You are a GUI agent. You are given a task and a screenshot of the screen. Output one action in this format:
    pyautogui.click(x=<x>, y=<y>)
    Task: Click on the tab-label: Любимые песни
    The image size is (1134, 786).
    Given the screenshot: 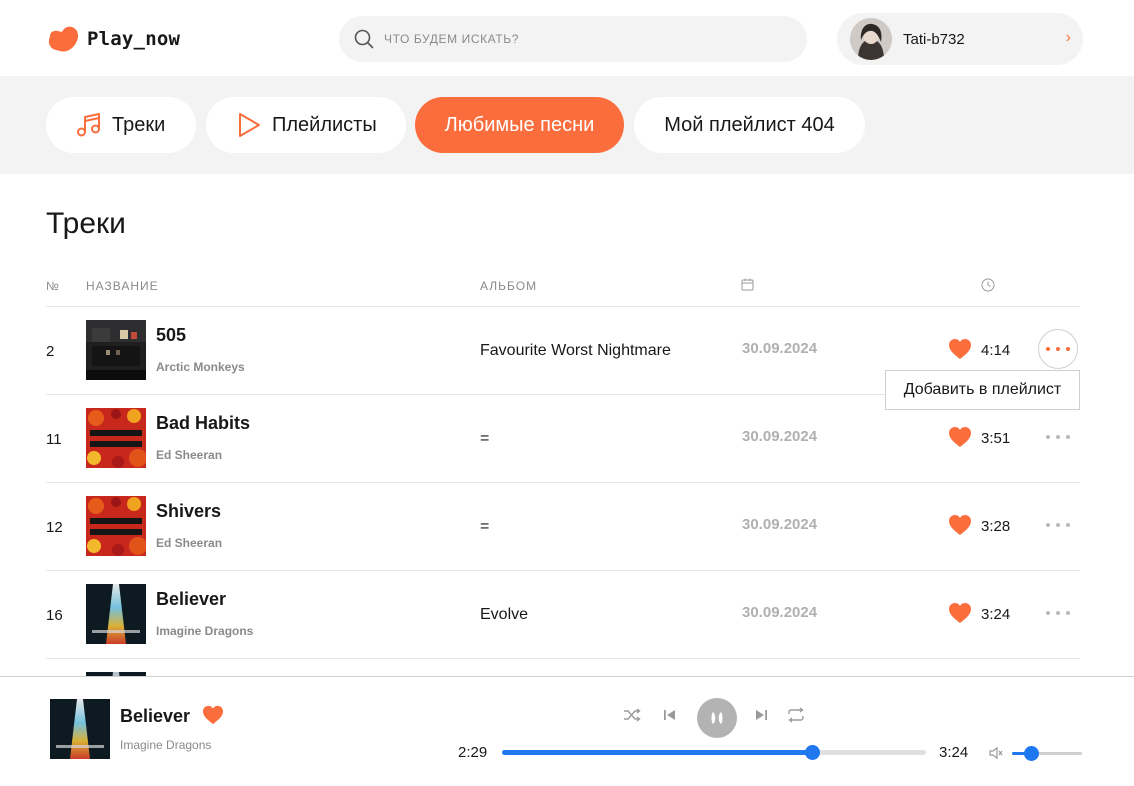 What is the action you would take?
    pyautogui.click(x=519, y=124)
    